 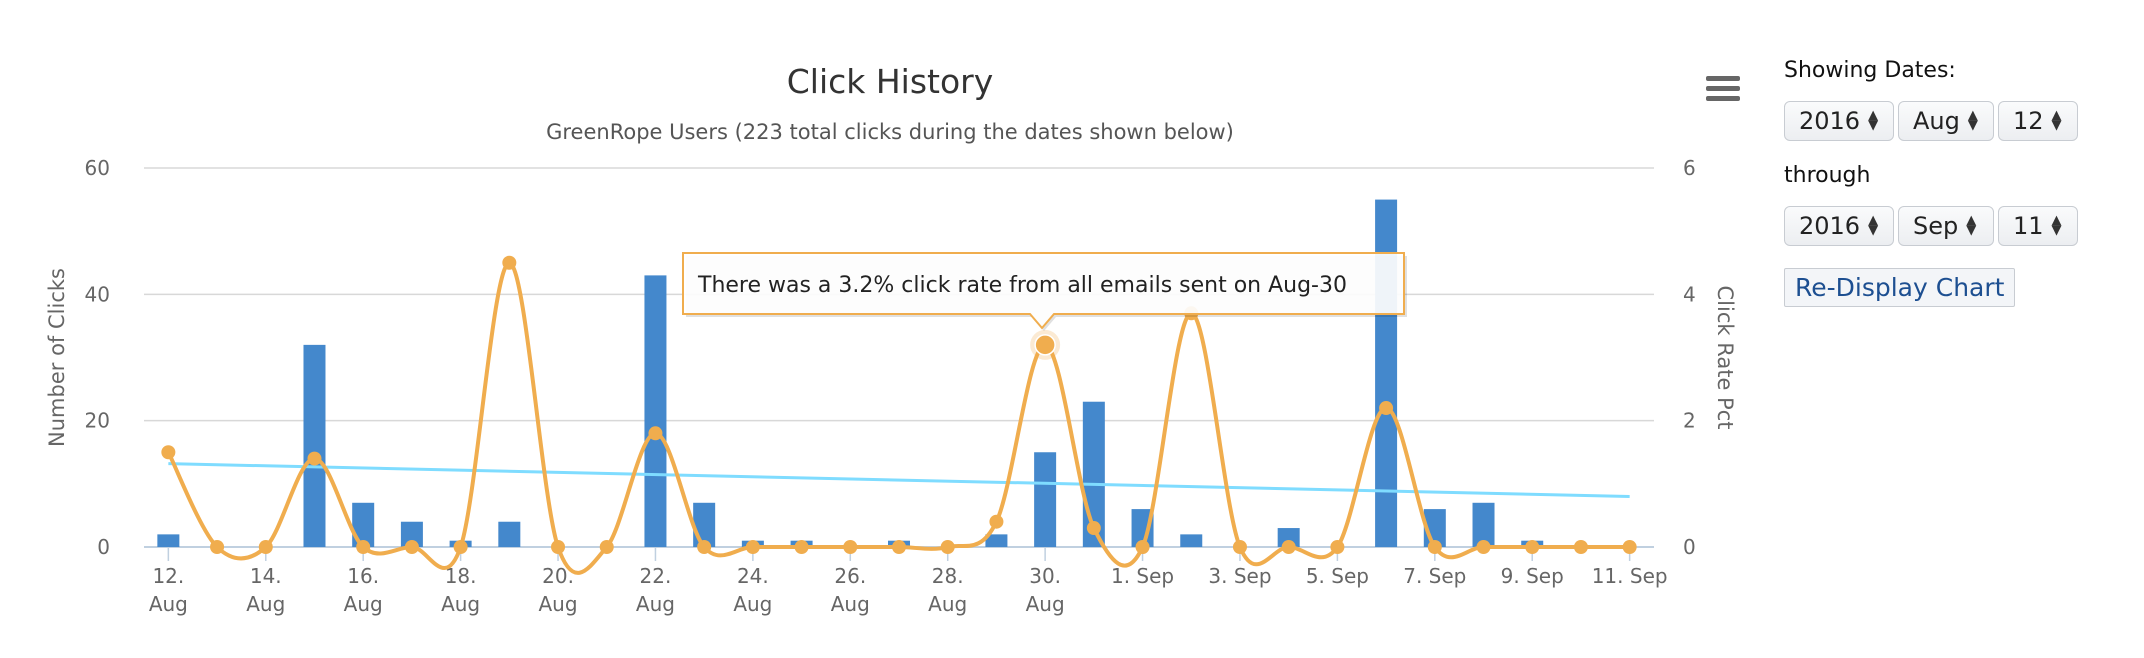 I want to click on x-tick-label: 12., so click(x=168, y=576).